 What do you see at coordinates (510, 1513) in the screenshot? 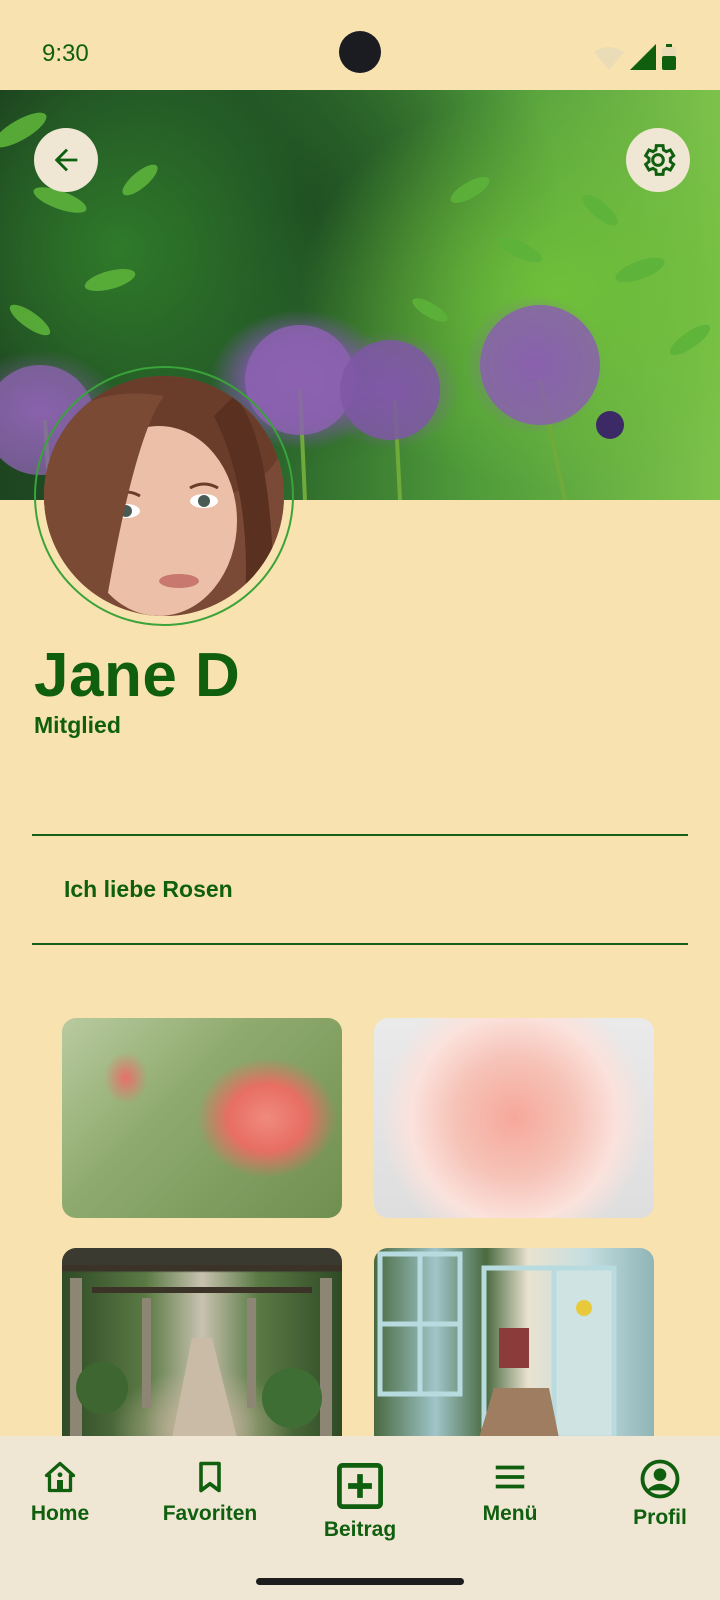
I see `nav-label-menu: Menü` at bounding box center [510, 1513].